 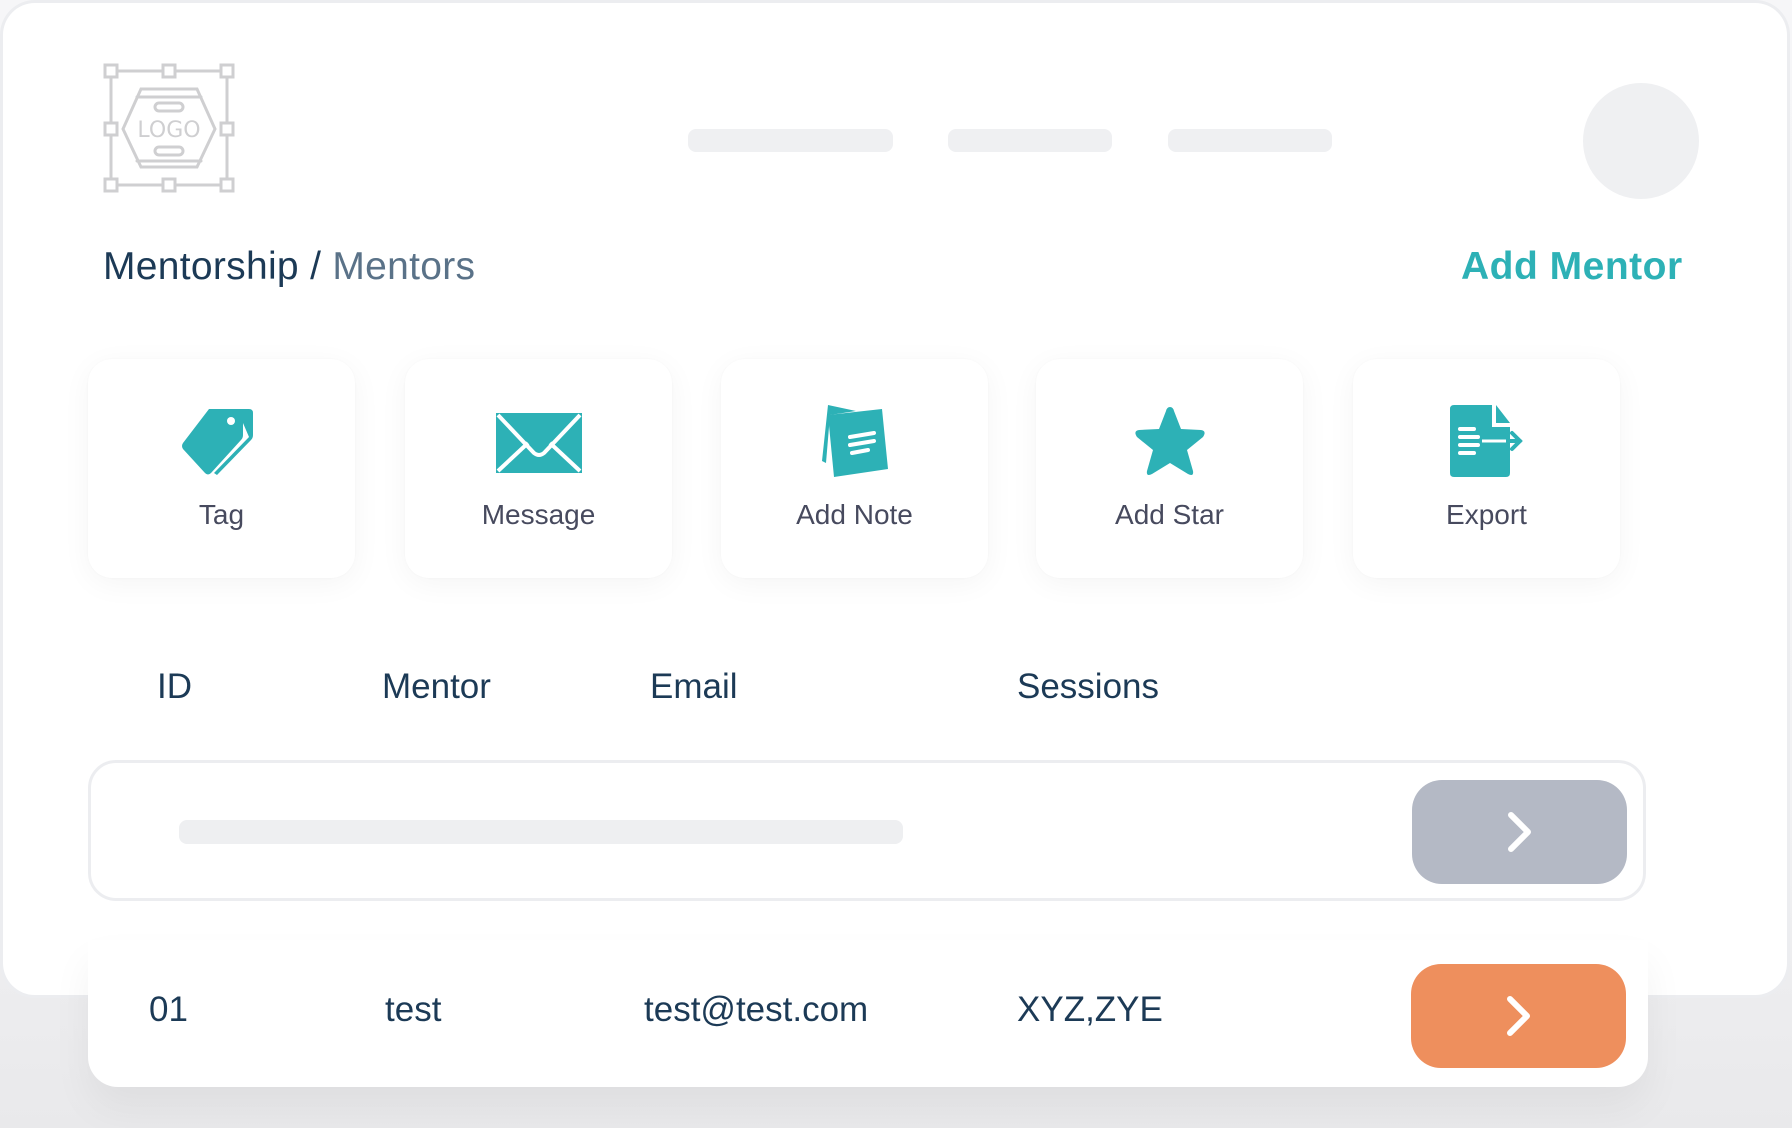 I want to click on row-open-button-active, so click(x=1518, y=1016).